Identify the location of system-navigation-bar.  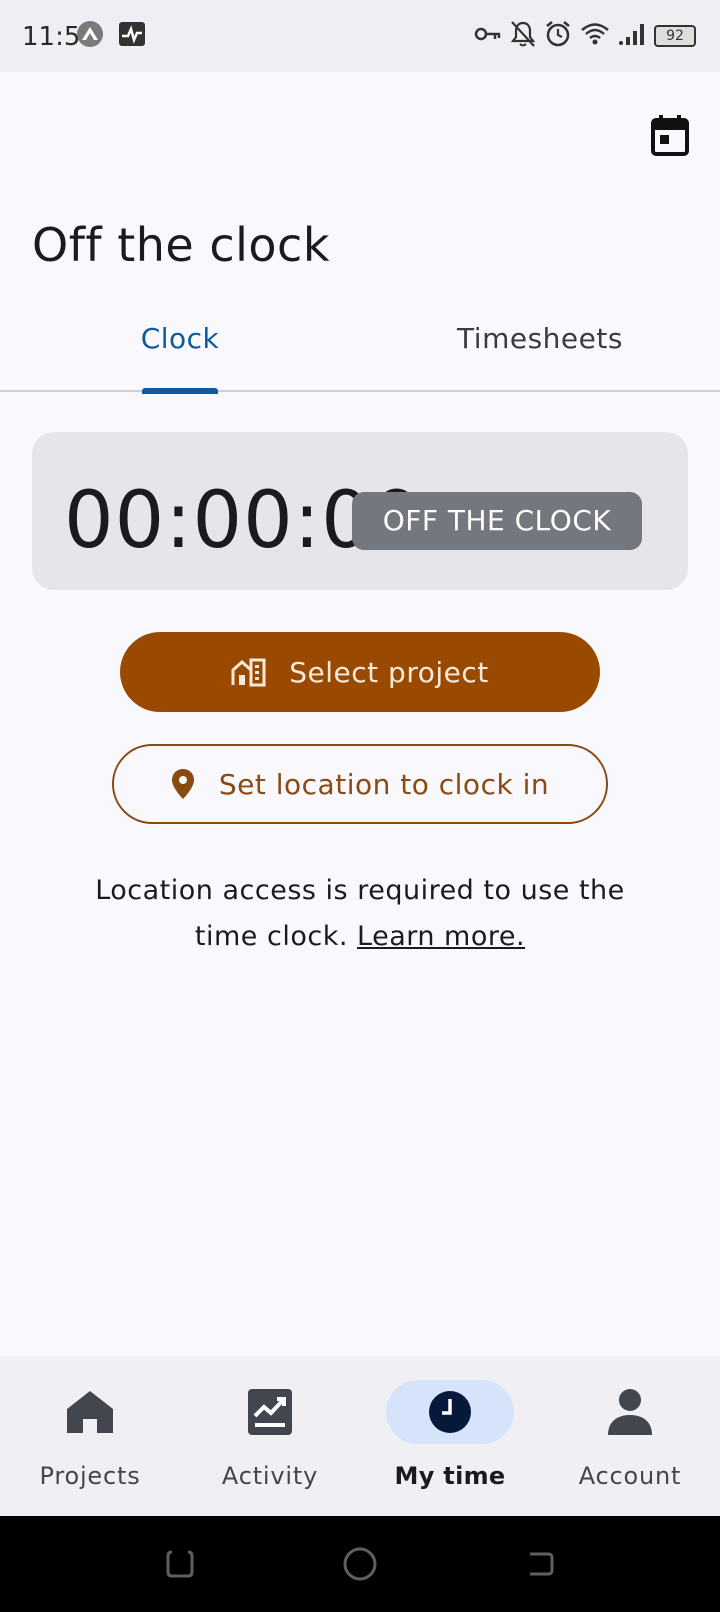
(360, 1564).